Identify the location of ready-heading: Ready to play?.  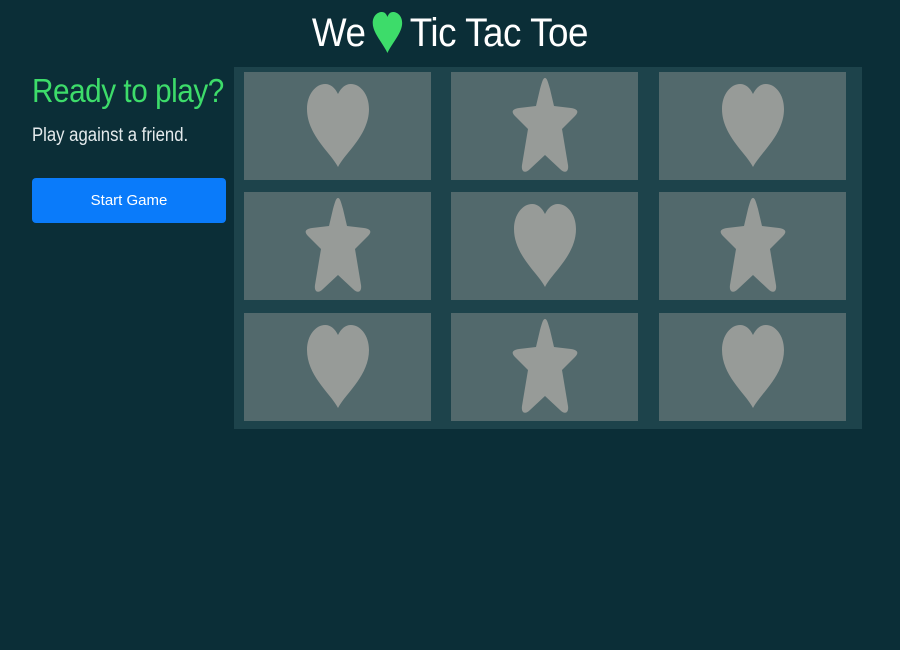
(128, 90).